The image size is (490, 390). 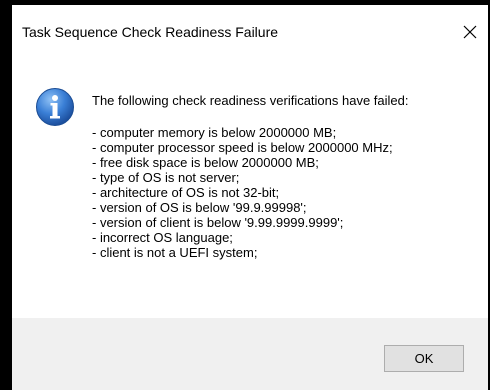 I want to click on info-icon, so click(x=55, y=107).